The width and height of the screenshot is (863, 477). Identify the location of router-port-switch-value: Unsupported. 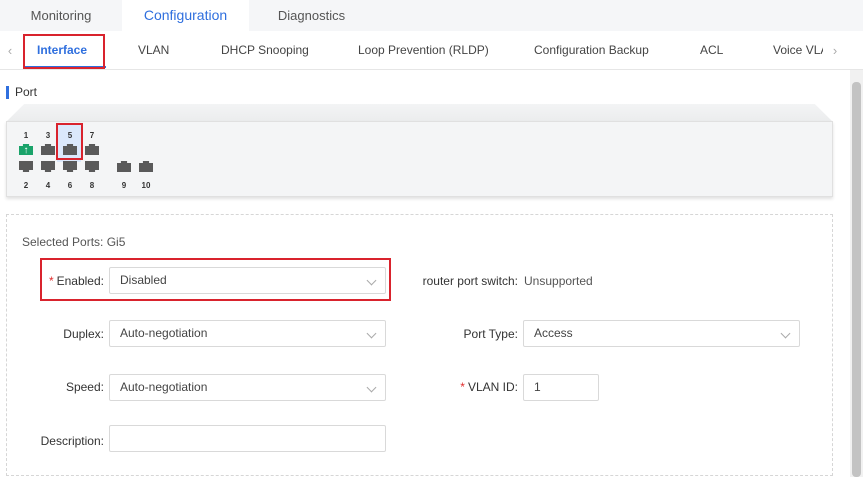
(558, 281).